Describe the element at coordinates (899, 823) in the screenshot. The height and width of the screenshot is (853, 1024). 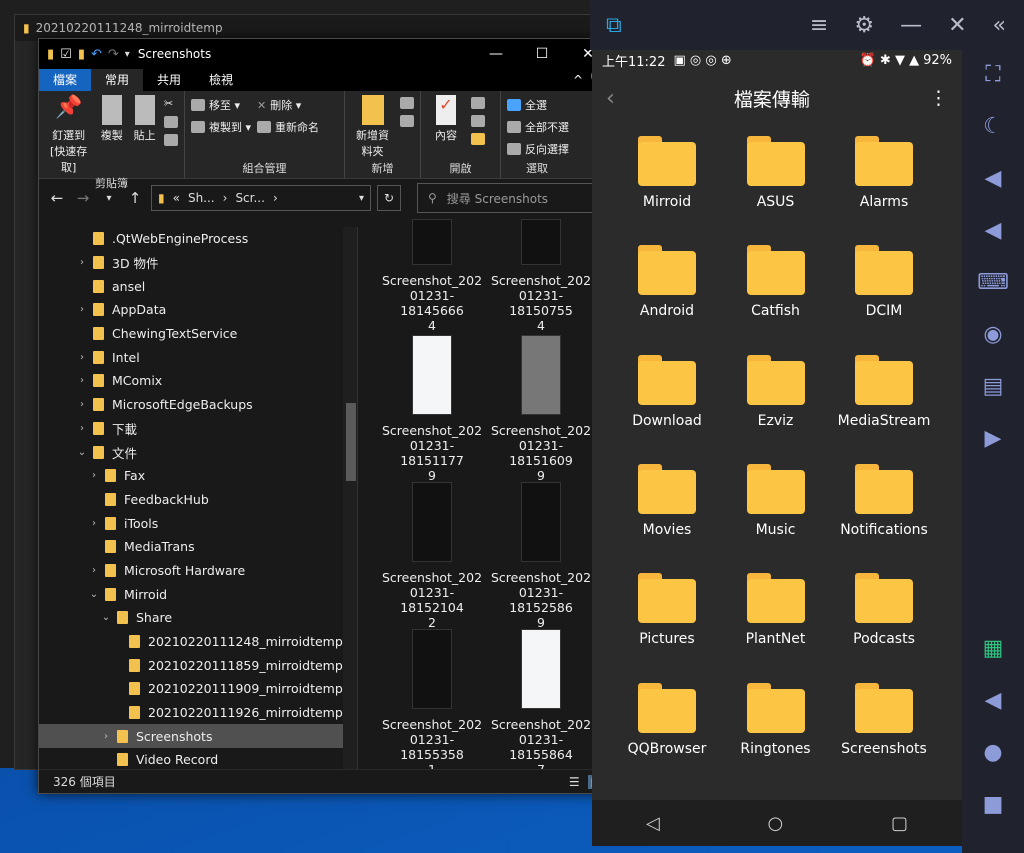
I see `nav-recents-icon: ▢` at that location.